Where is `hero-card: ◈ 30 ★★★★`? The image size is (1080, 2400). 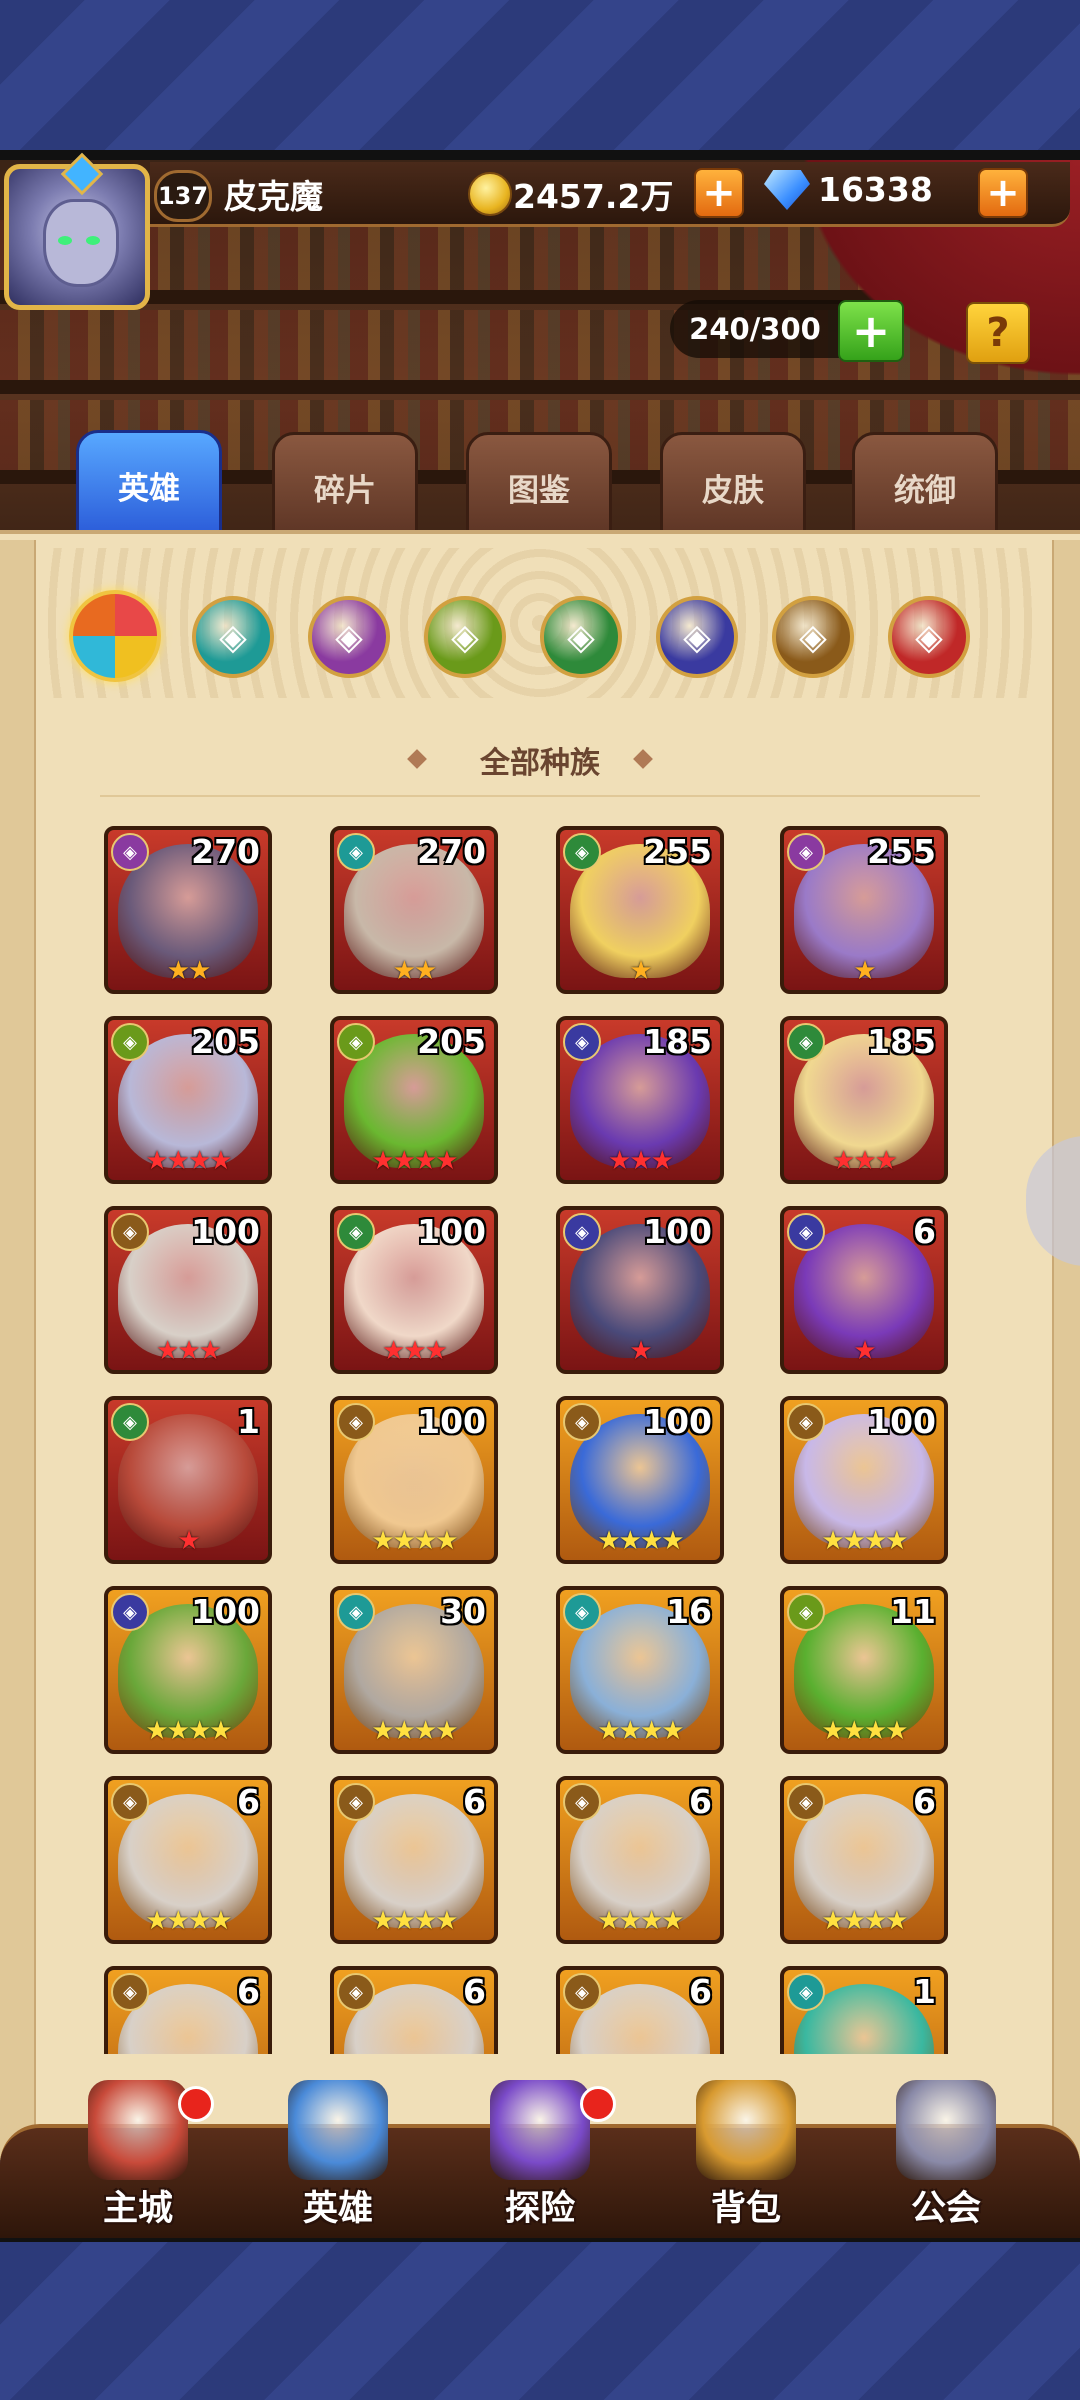
hero-card: ◈ 30 ★★★★ is located at coordinates (414, 1670).